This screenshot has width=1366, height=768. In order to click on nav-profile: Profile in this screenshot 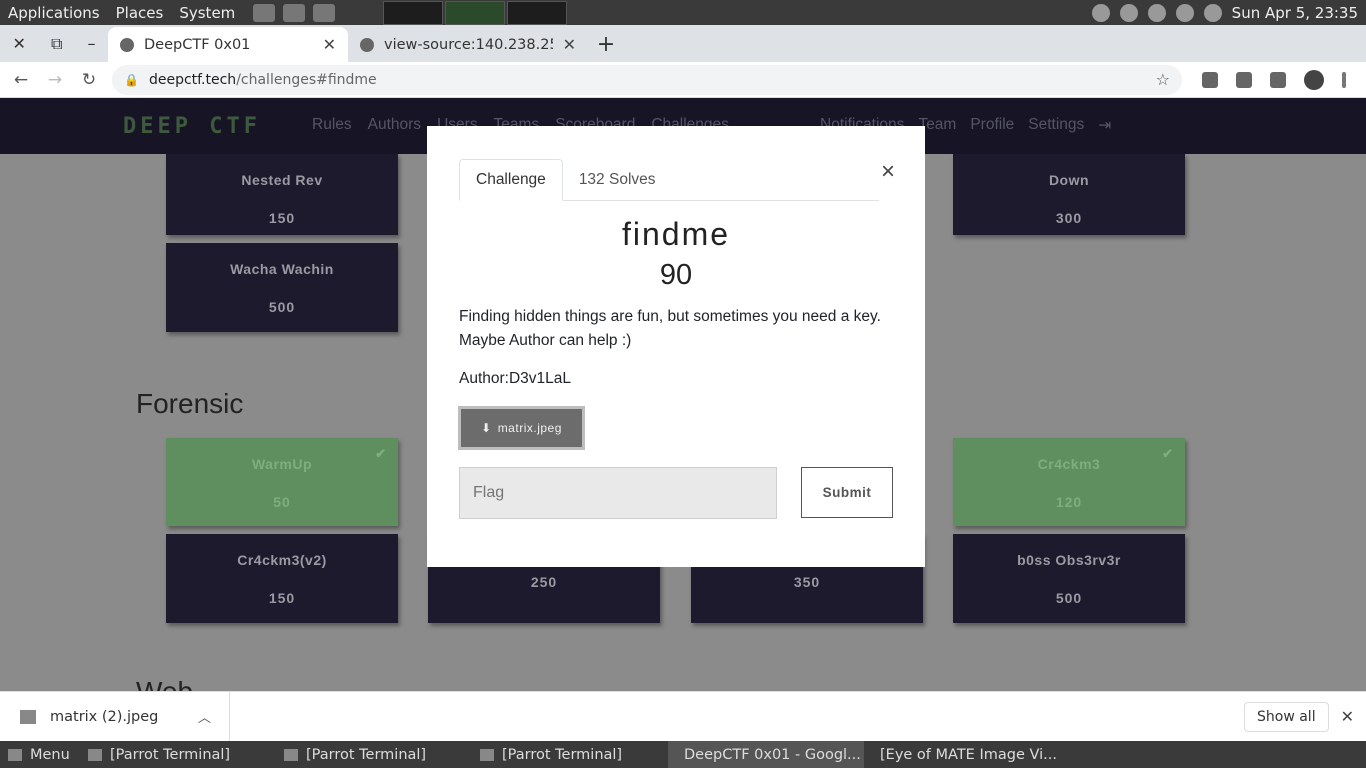, I will do `click(992, 125)`.